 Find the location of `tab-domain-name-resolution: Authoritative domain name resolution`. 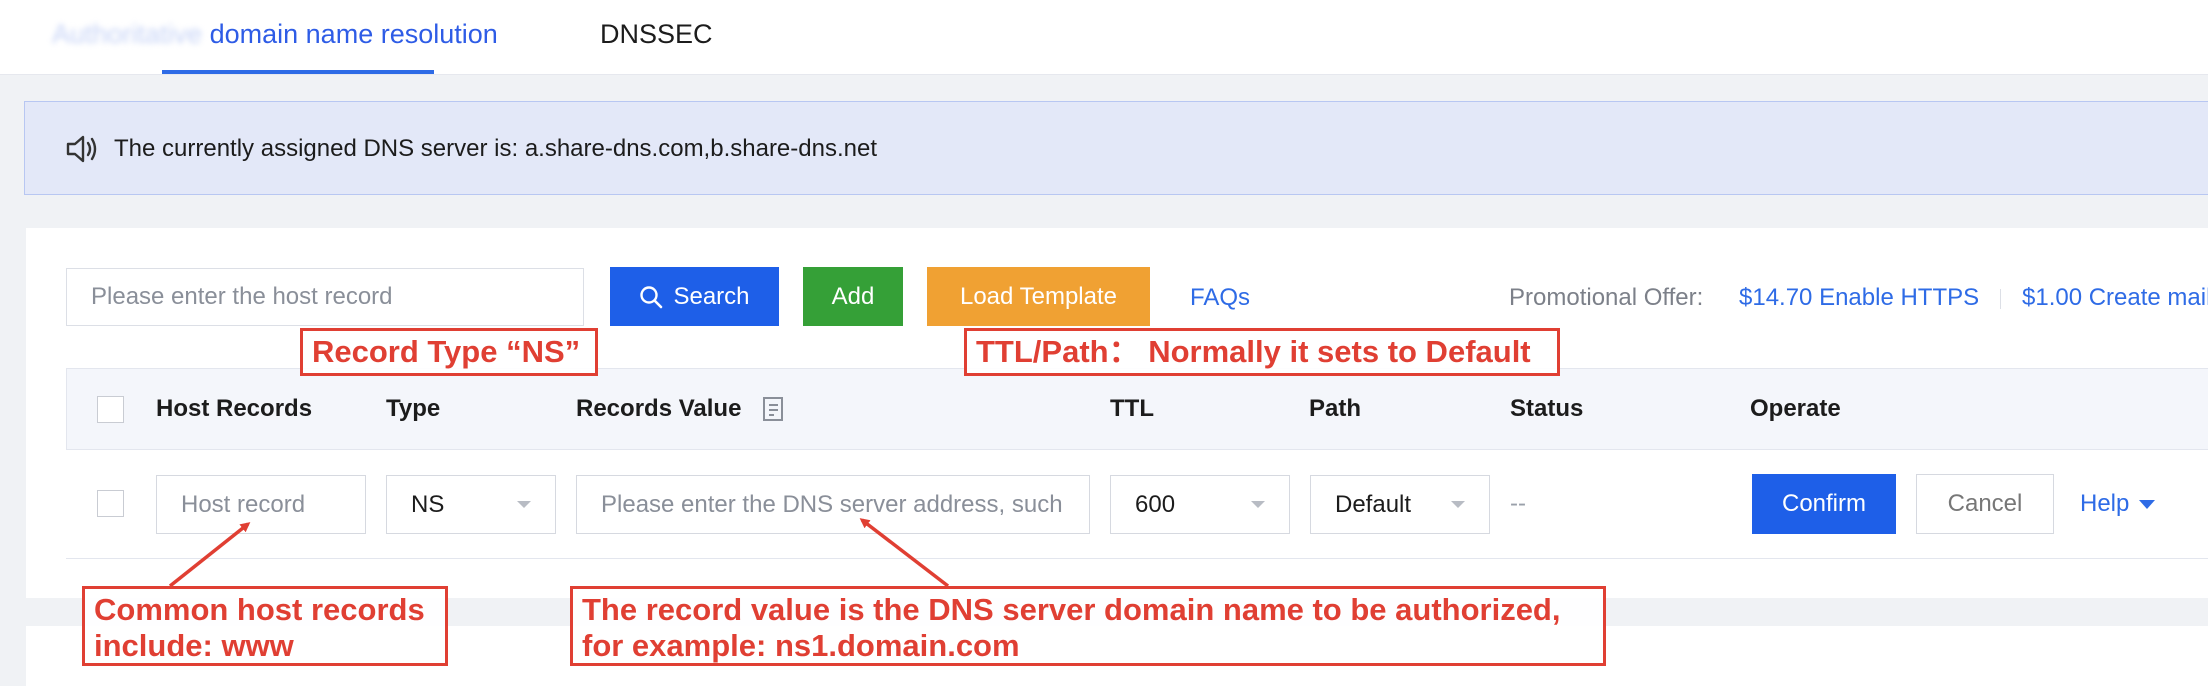

tab-domain-name-resolution: Authoritative domain name resolution is located at coordinates (275, 34).